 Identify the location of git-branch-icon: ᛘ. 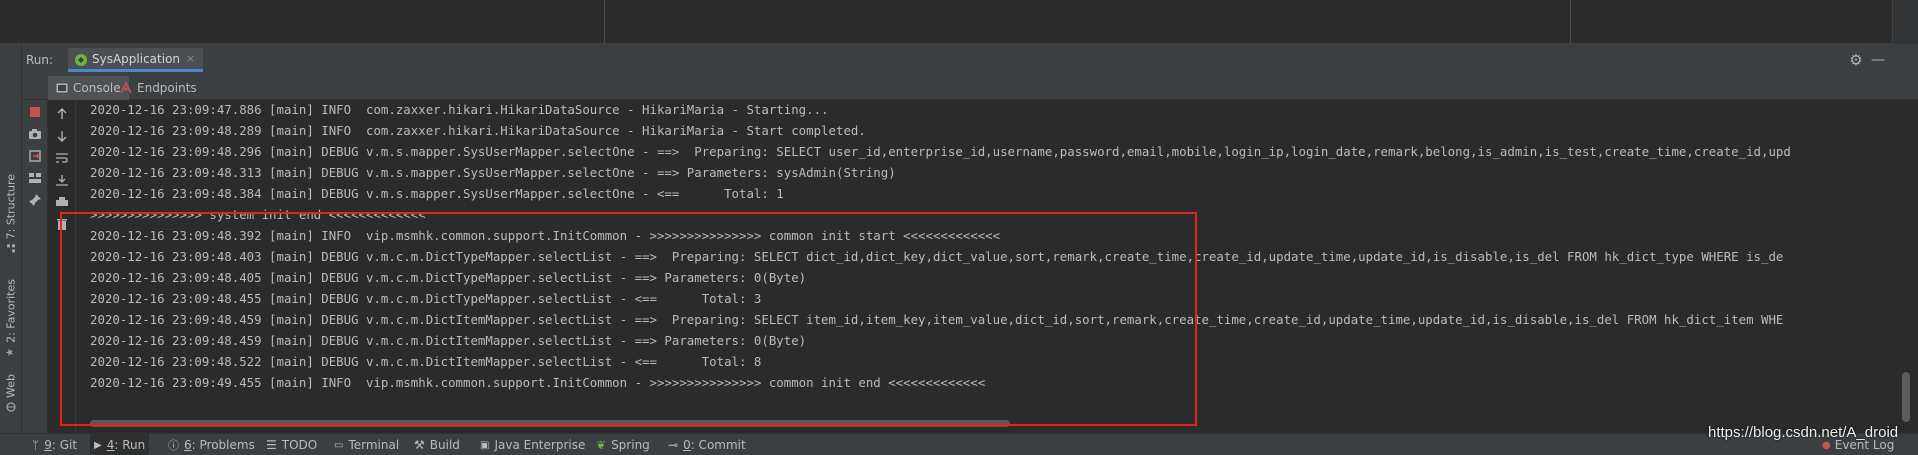
(36, 445).